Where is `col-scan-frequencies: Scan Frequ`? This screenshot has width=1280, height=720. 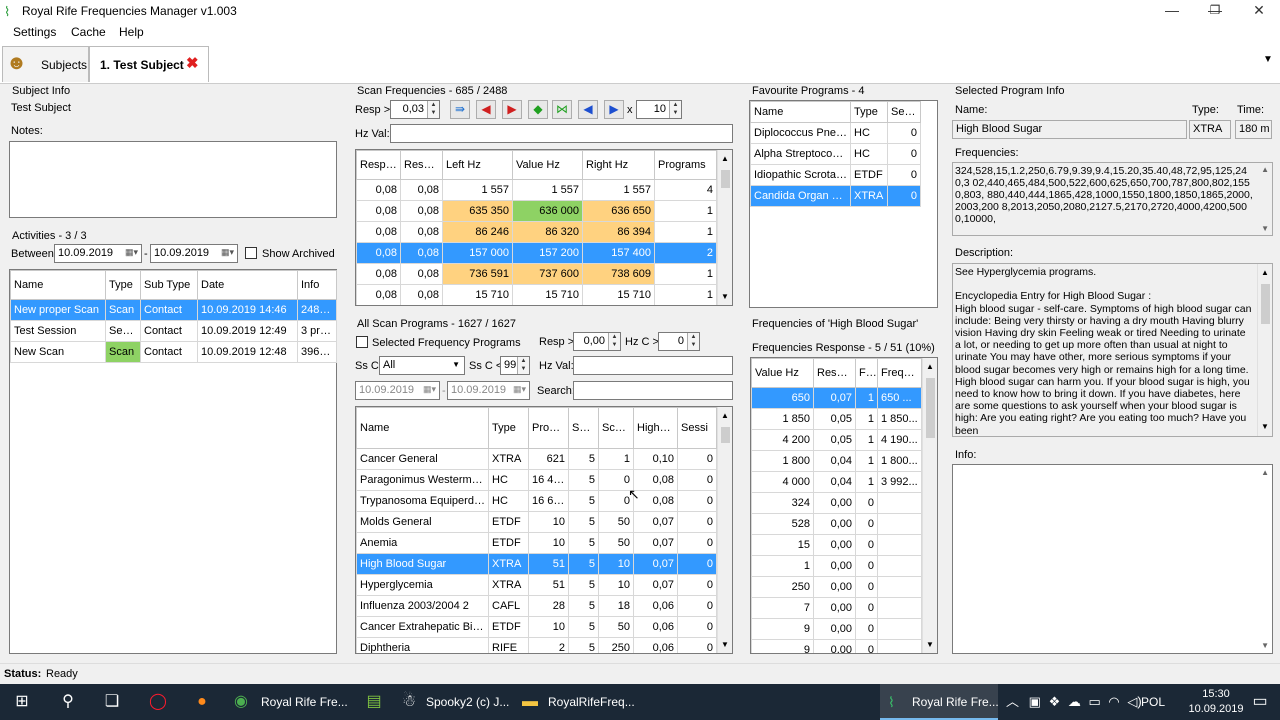 col-scan-frequencies: Scan Frequ is located at coordinates (583, 428).